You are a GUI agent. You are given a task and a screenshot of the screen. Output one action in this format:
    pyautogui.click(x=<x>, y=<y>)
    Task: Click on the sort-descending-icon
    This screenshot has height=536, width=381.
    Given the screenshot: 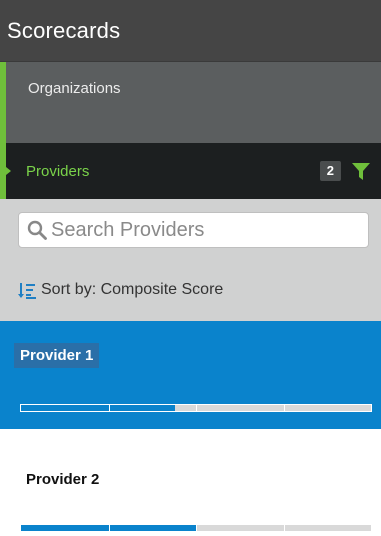 What is the action you would take?
    pyautogui.click(x=27, y=291)
    